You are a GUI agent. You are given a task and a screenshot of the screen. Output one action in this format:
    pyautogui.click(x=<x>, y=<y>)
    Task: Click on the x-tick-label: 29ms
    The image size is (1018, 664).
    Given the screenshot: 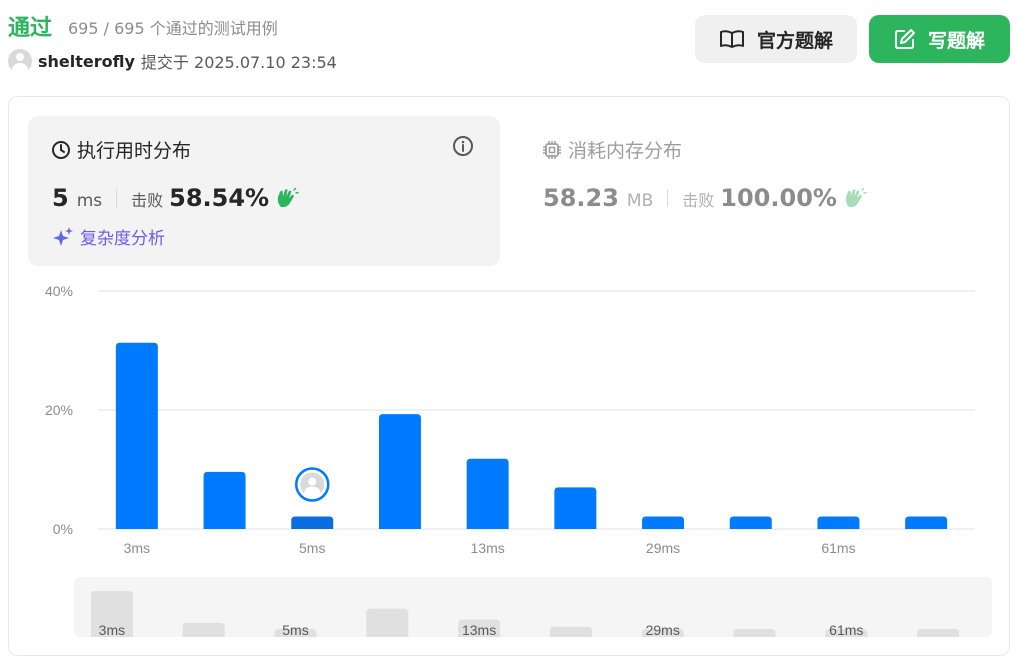 What is the action you would take?
    pyautogui.click(x=663, y=548)
    